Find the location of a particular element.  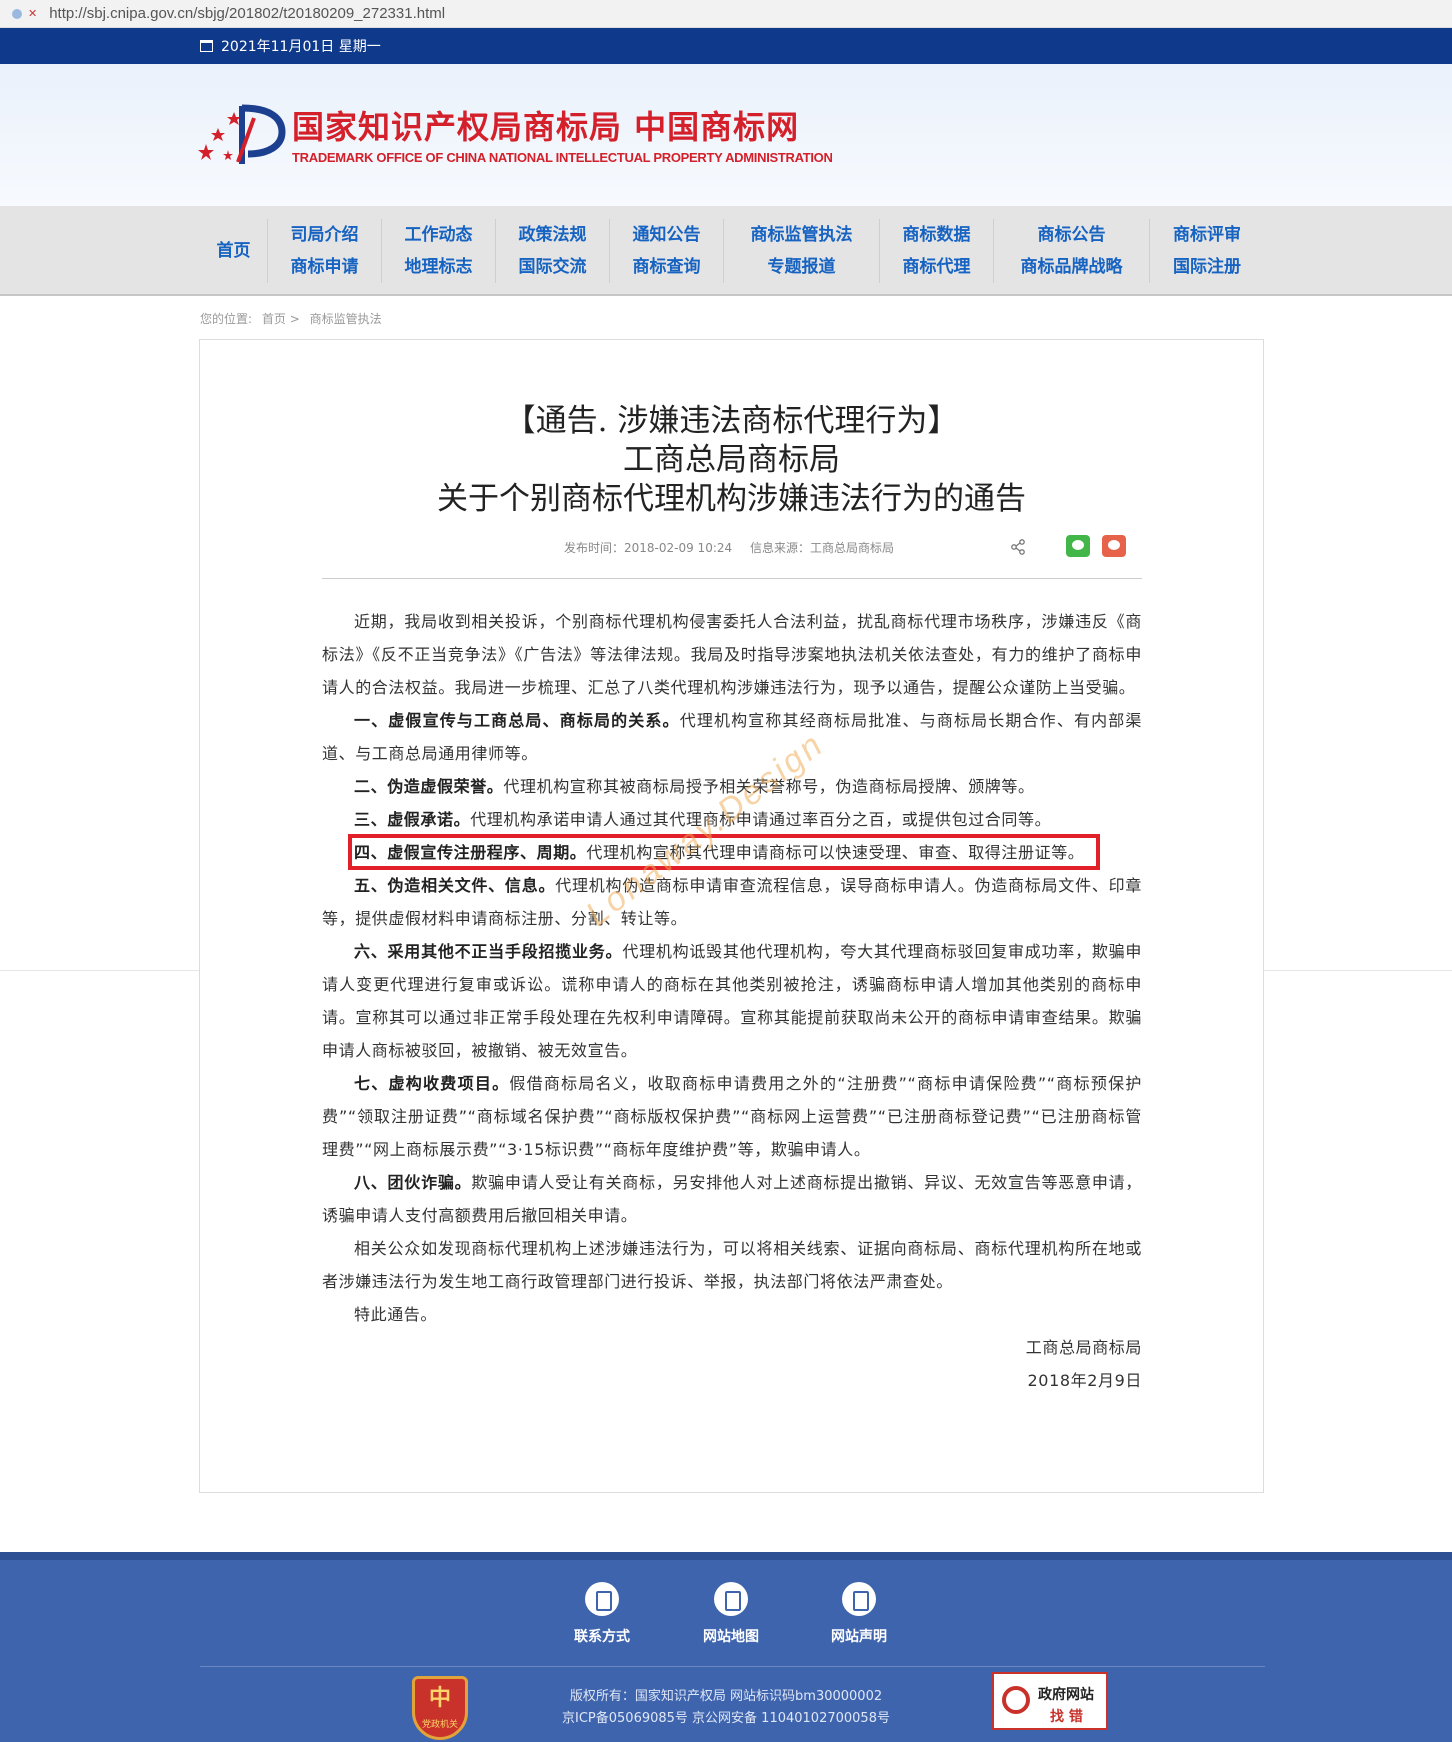

date-bar: 2021年11月01日 星期一 is located at coordinates (726, 46).